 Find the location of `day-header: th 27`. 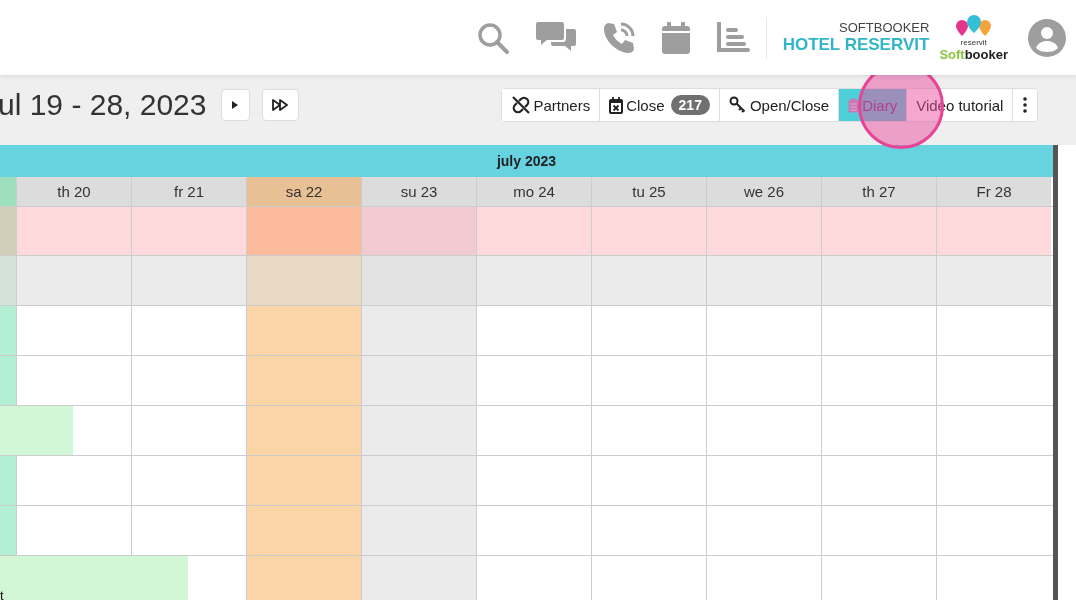

day-header: th 27 is located at coordinates (878, 191).